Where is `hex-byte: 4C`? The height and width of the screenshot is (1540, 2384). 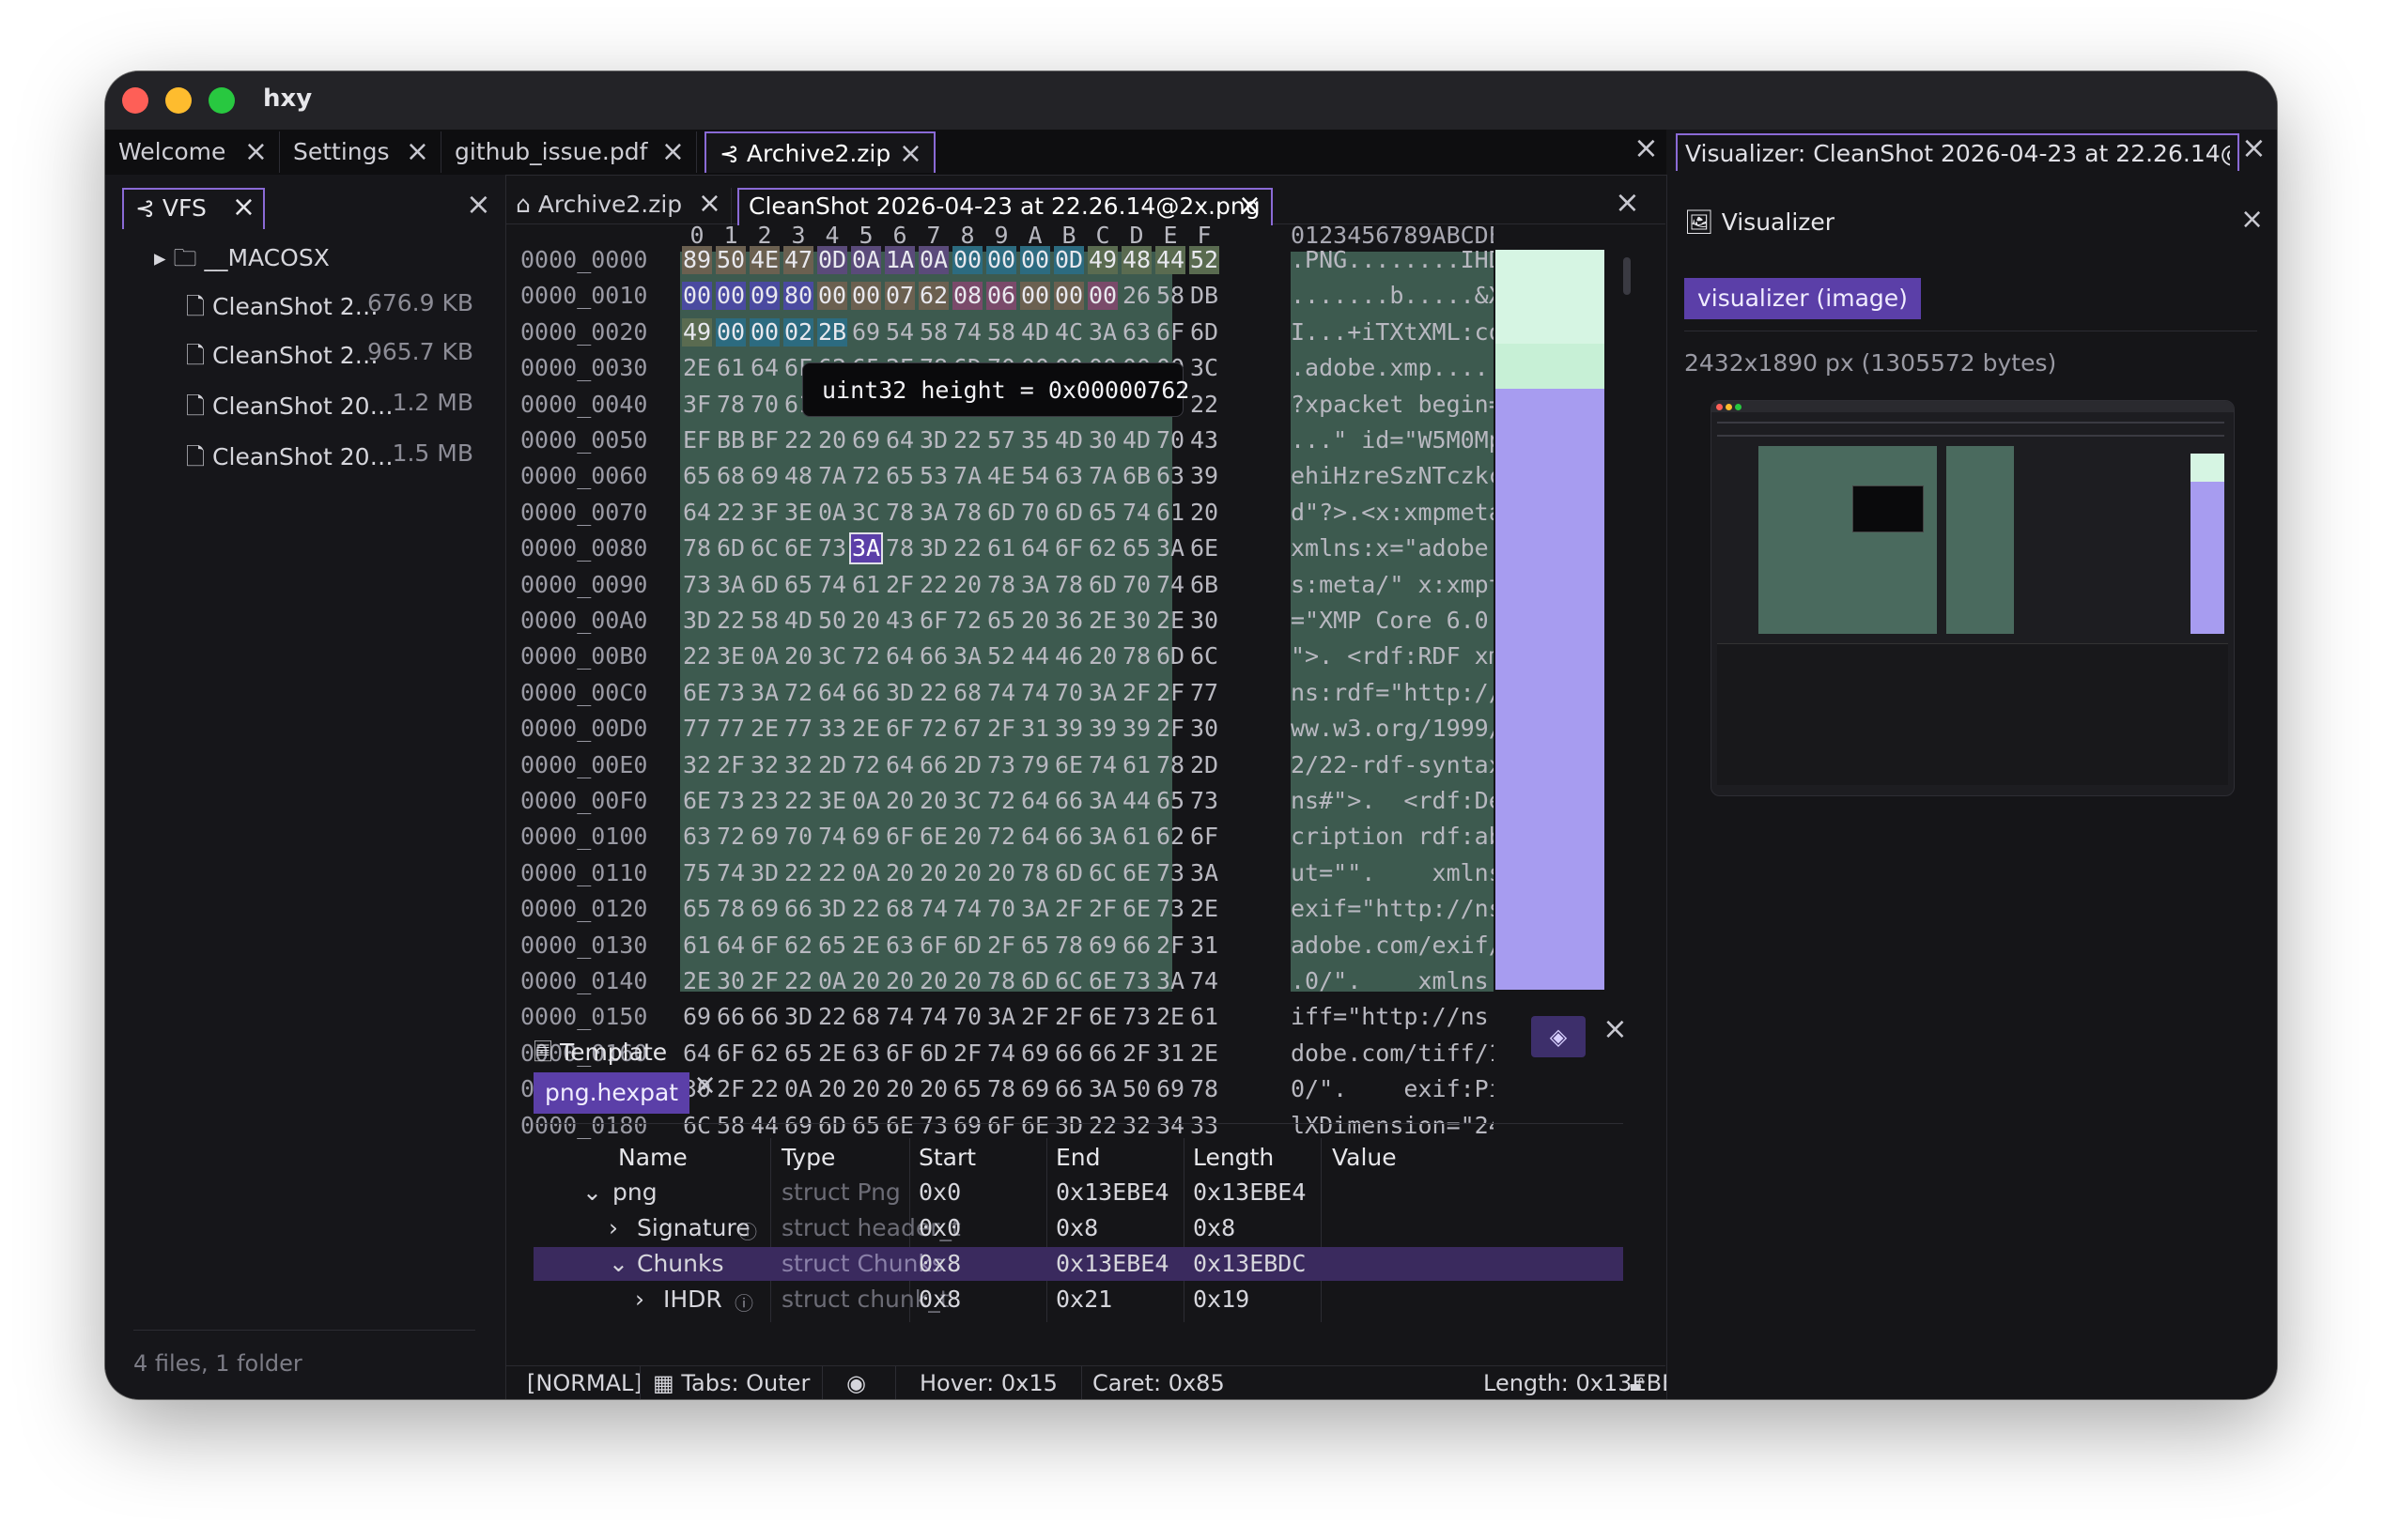
hex-byte: 4C is located at coordinates (1069, 332).